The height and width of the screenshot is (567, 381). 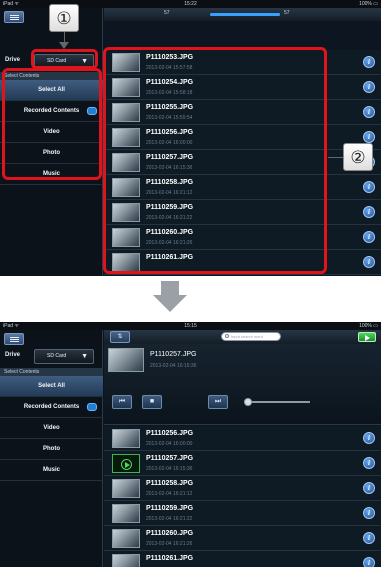 I want to click on player-panel: P1110257.JPG 2013-02-04 16:15:36 ⏮ ■ ⏭, so click(x=242, y=384).